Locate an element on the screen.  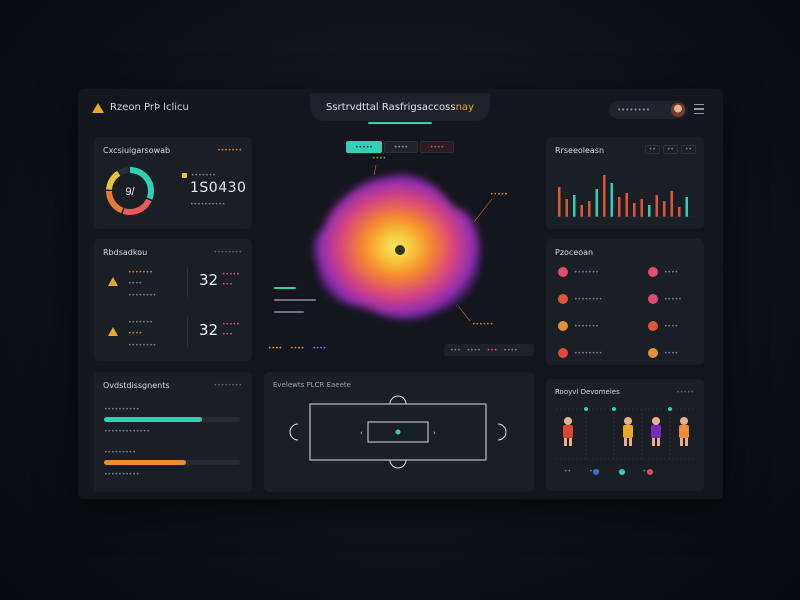
app-name: Rzeon PrÞ lclicu is located at coordinates (149, 107).